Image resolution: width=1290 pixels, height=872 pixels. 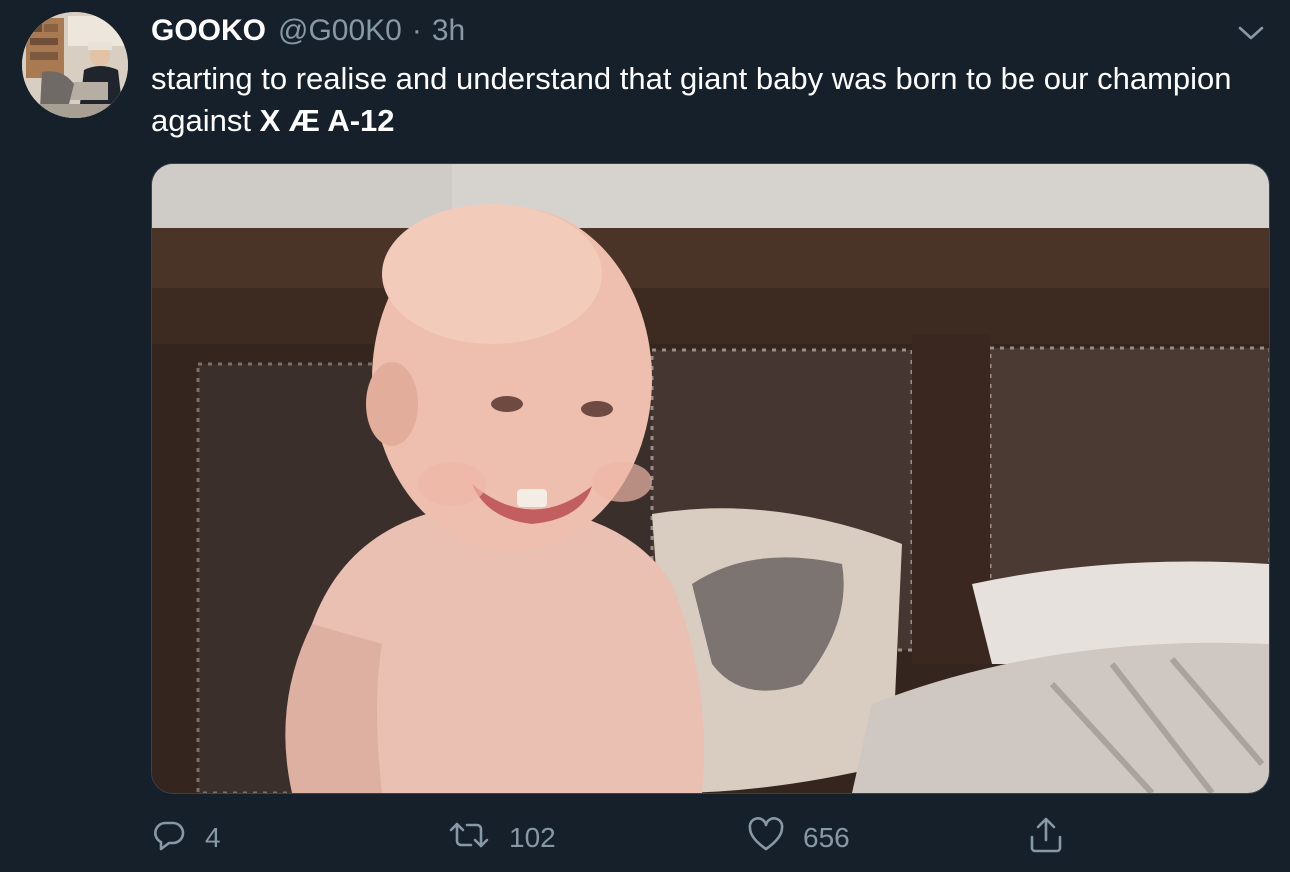 I want to click on user-handle: @G00K0, so click(x=340, y=31).